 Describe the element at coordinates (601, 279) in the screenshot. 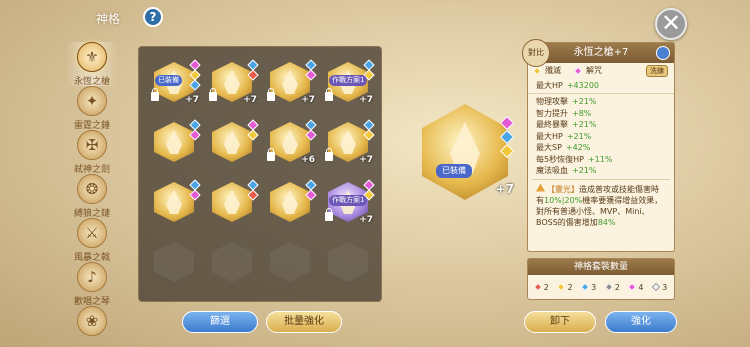

I see `set-count-panel: 神格套裝數量 2 2 3 2 4 3` at that location.